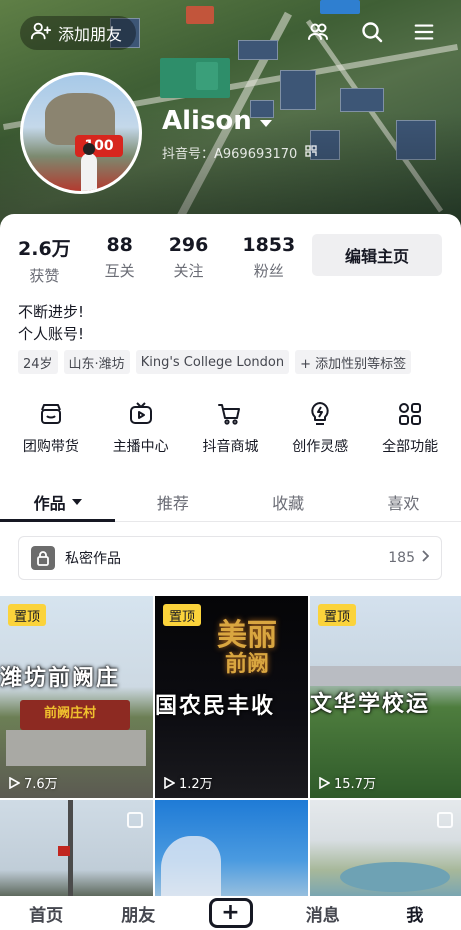  What do you see at coordinates (135, 820) in the screenshot?
I see `multi-image-icon` at bounding box center [135, 820].